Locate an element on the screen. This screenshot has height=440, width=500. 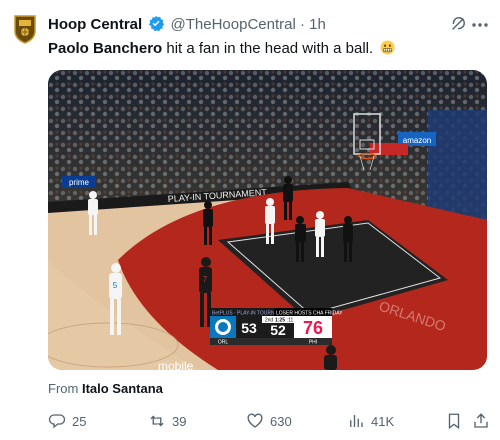
shot-clock: :11 is located at coordinates (290, 321).